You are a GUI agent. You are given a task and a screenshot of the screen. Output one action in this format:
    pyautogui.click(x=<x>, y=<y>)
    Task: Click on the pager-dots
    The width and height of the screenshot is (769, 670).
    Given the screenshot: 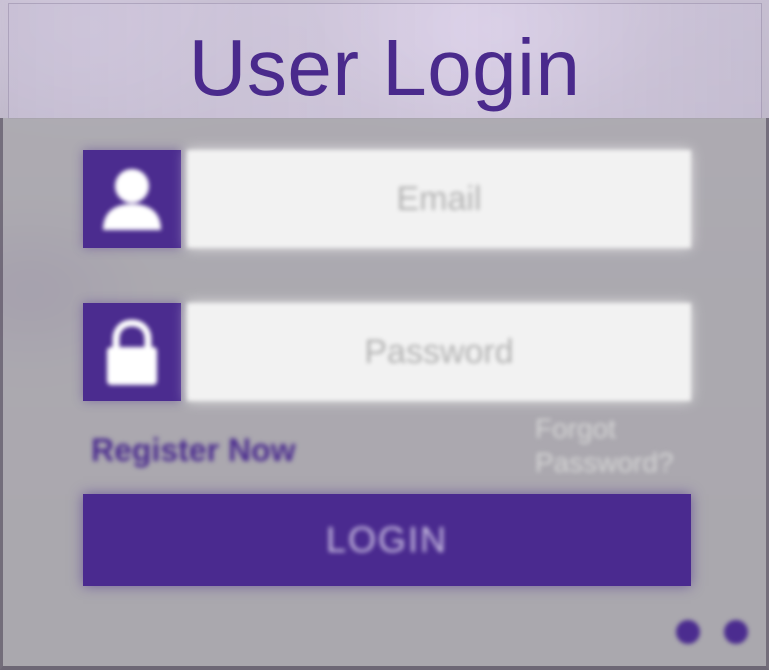 What is the action you would take?
    pyautogui.click(x=700, y=633)
    